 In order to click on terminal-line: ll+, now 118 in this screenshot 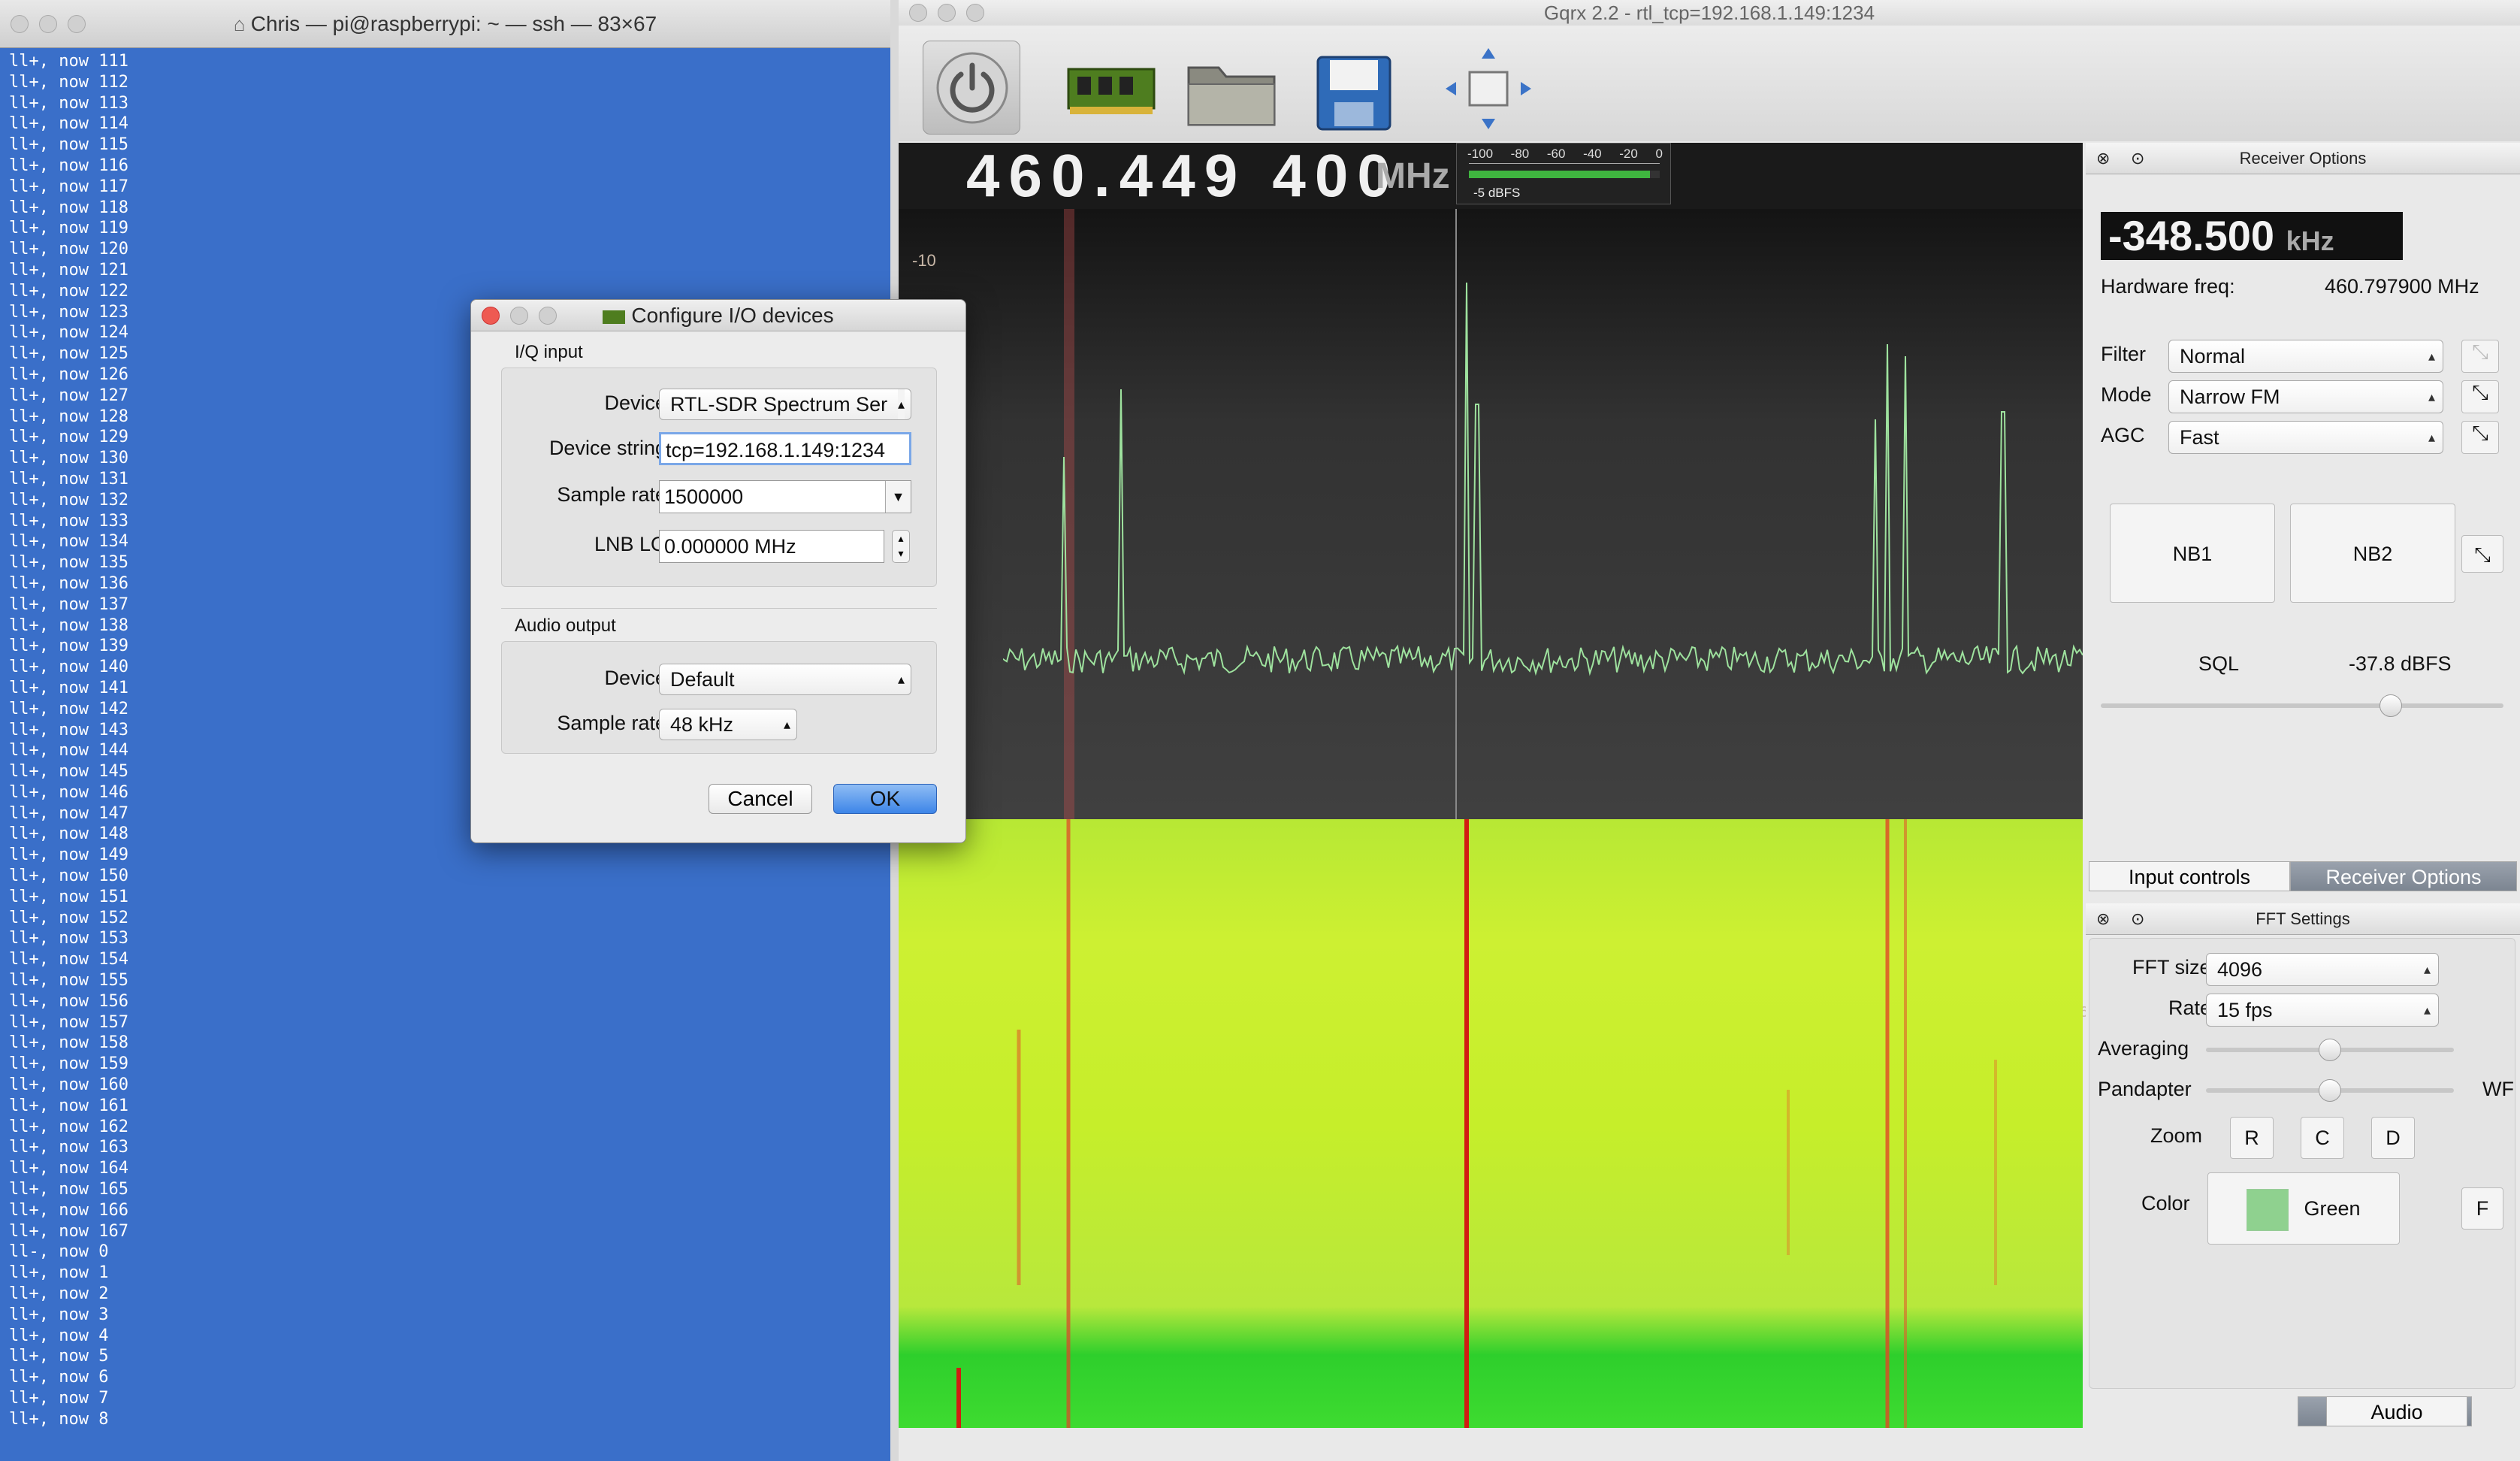, I will do `click(68, 207)`.